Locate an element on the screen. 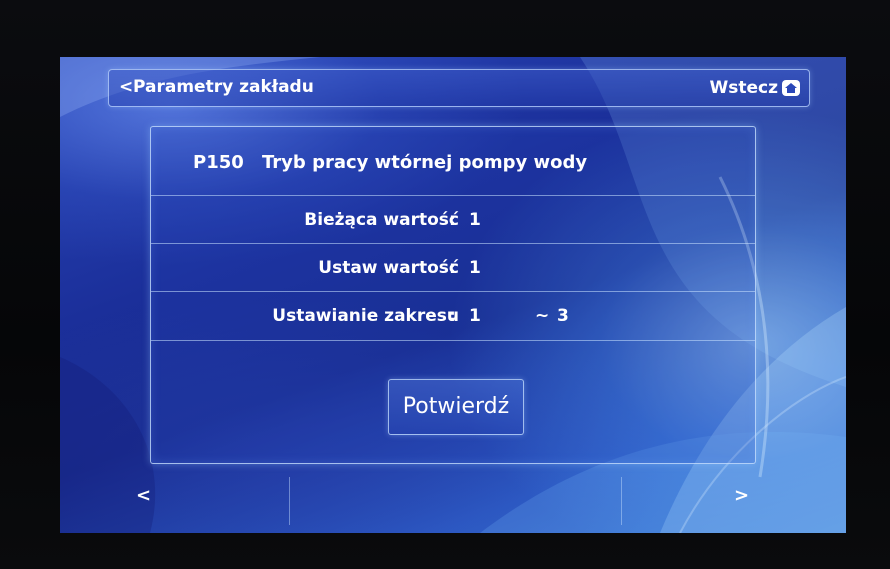 Image resolution: width=890 pixels, height=569 pixels. back-button: Wstecz is located at coordinates (756, 88).